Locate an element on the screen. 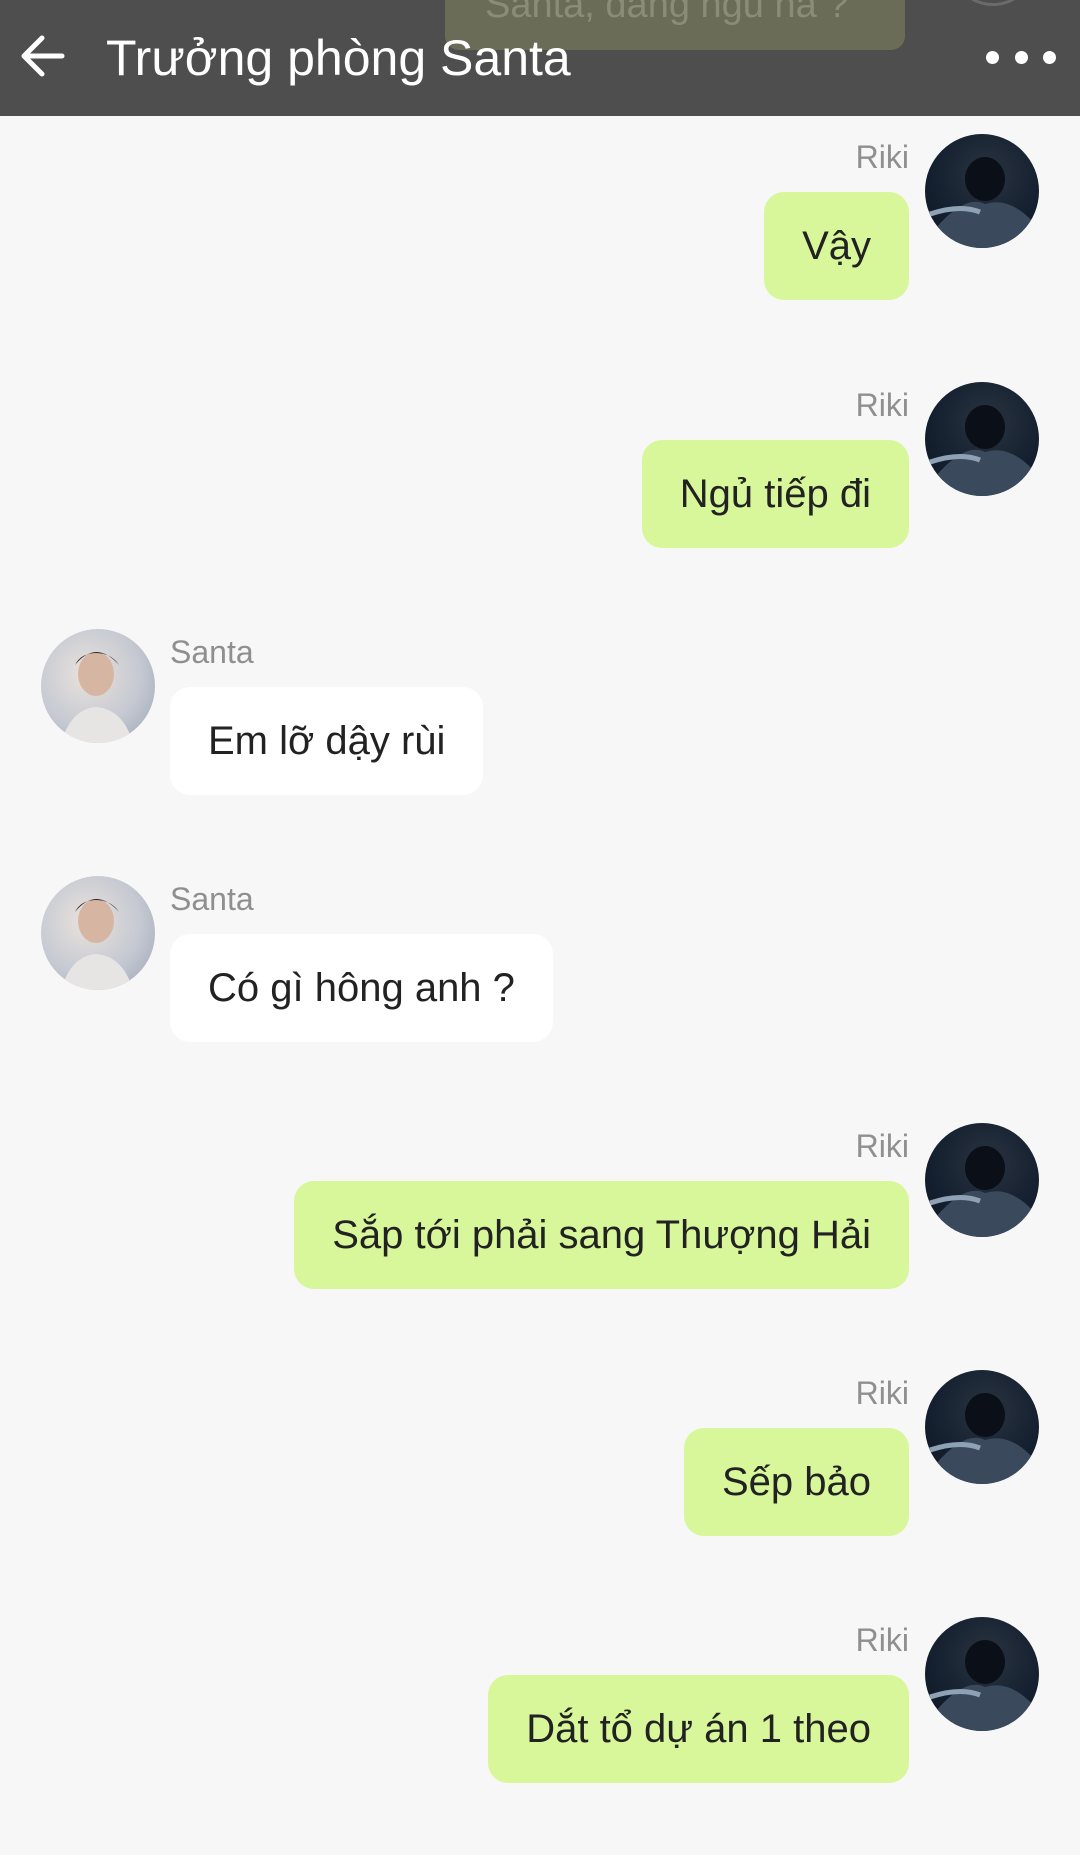 Image resolution: width=1080 pixels, height=1855 pixels. back-button is located at coordinates (44, 56).